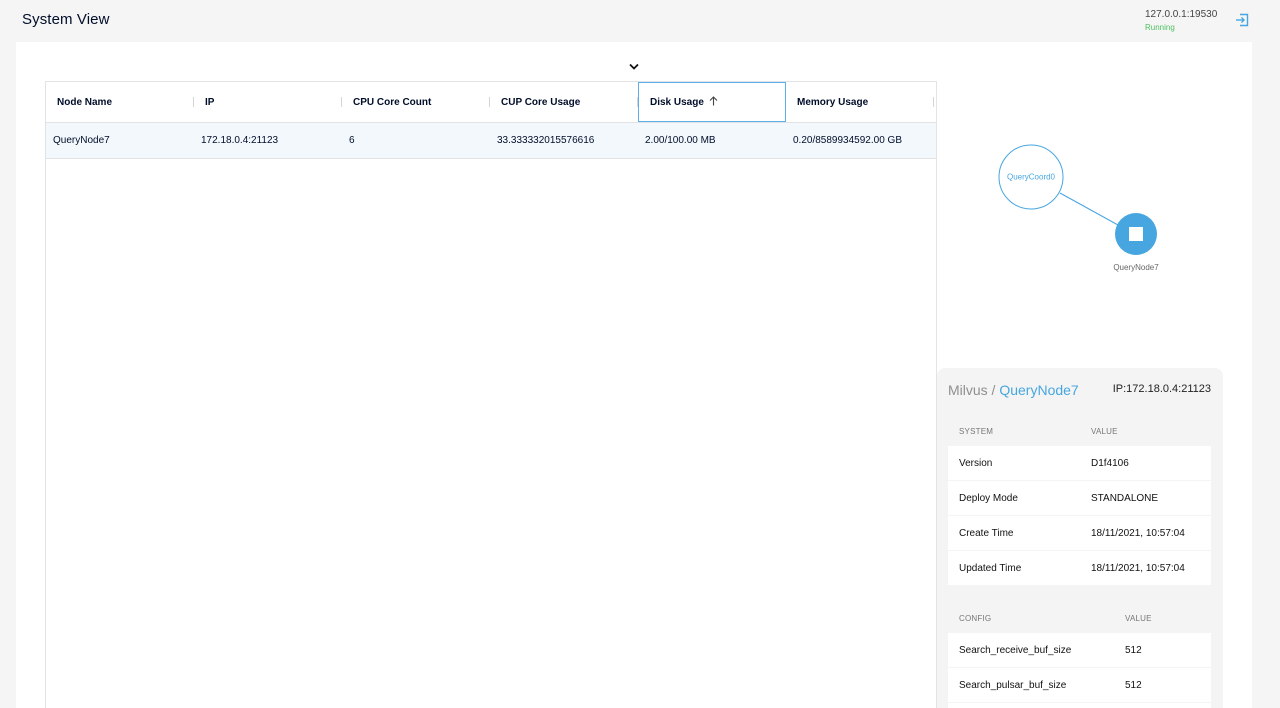 The height and width of the screenshot is (708, 1280). What do you see at coordinates (1079, 533) in the screenshot?
I see `system-row-create-time: Create Time 18/11/2021, 10:57:04` at bounding box center [1079, 533].